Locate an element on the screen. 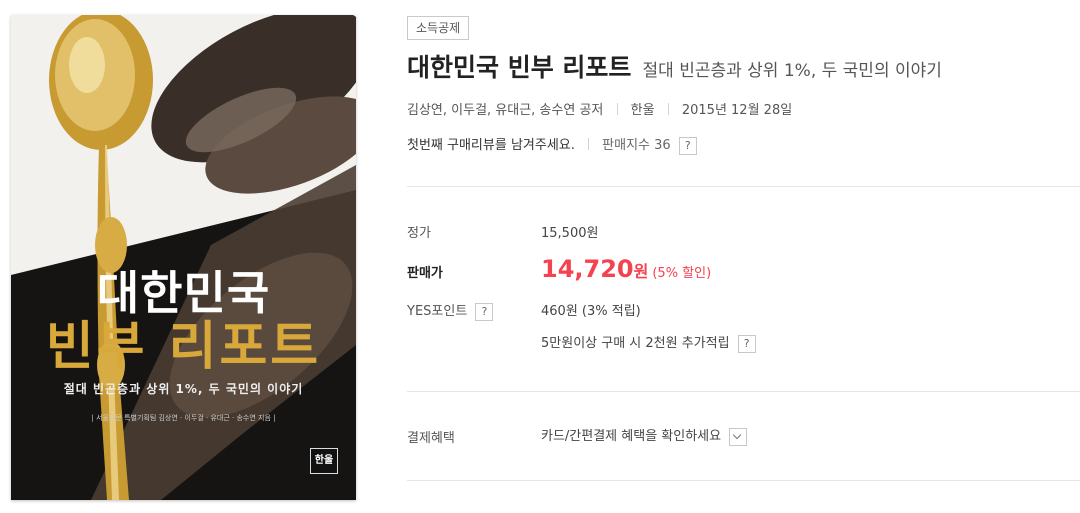 The width and height of the screenshot is (1080, 513). help-icon: ? is located at coordinates (687, 145).